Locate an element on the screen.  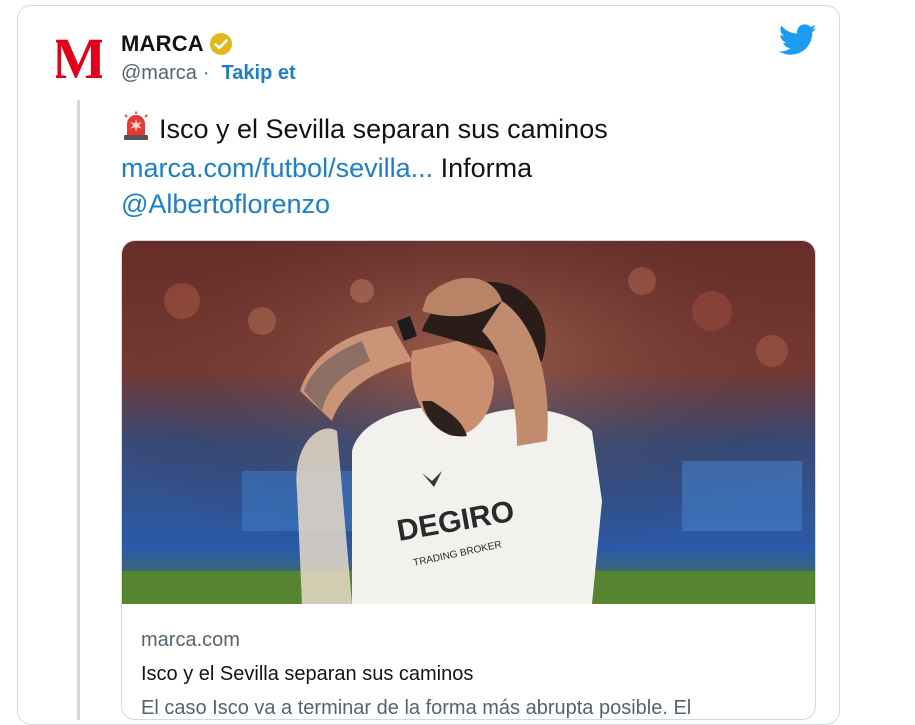
link-card-title: Isco y el Sevilla separan sus caminos is located at coordinates (471, 674).